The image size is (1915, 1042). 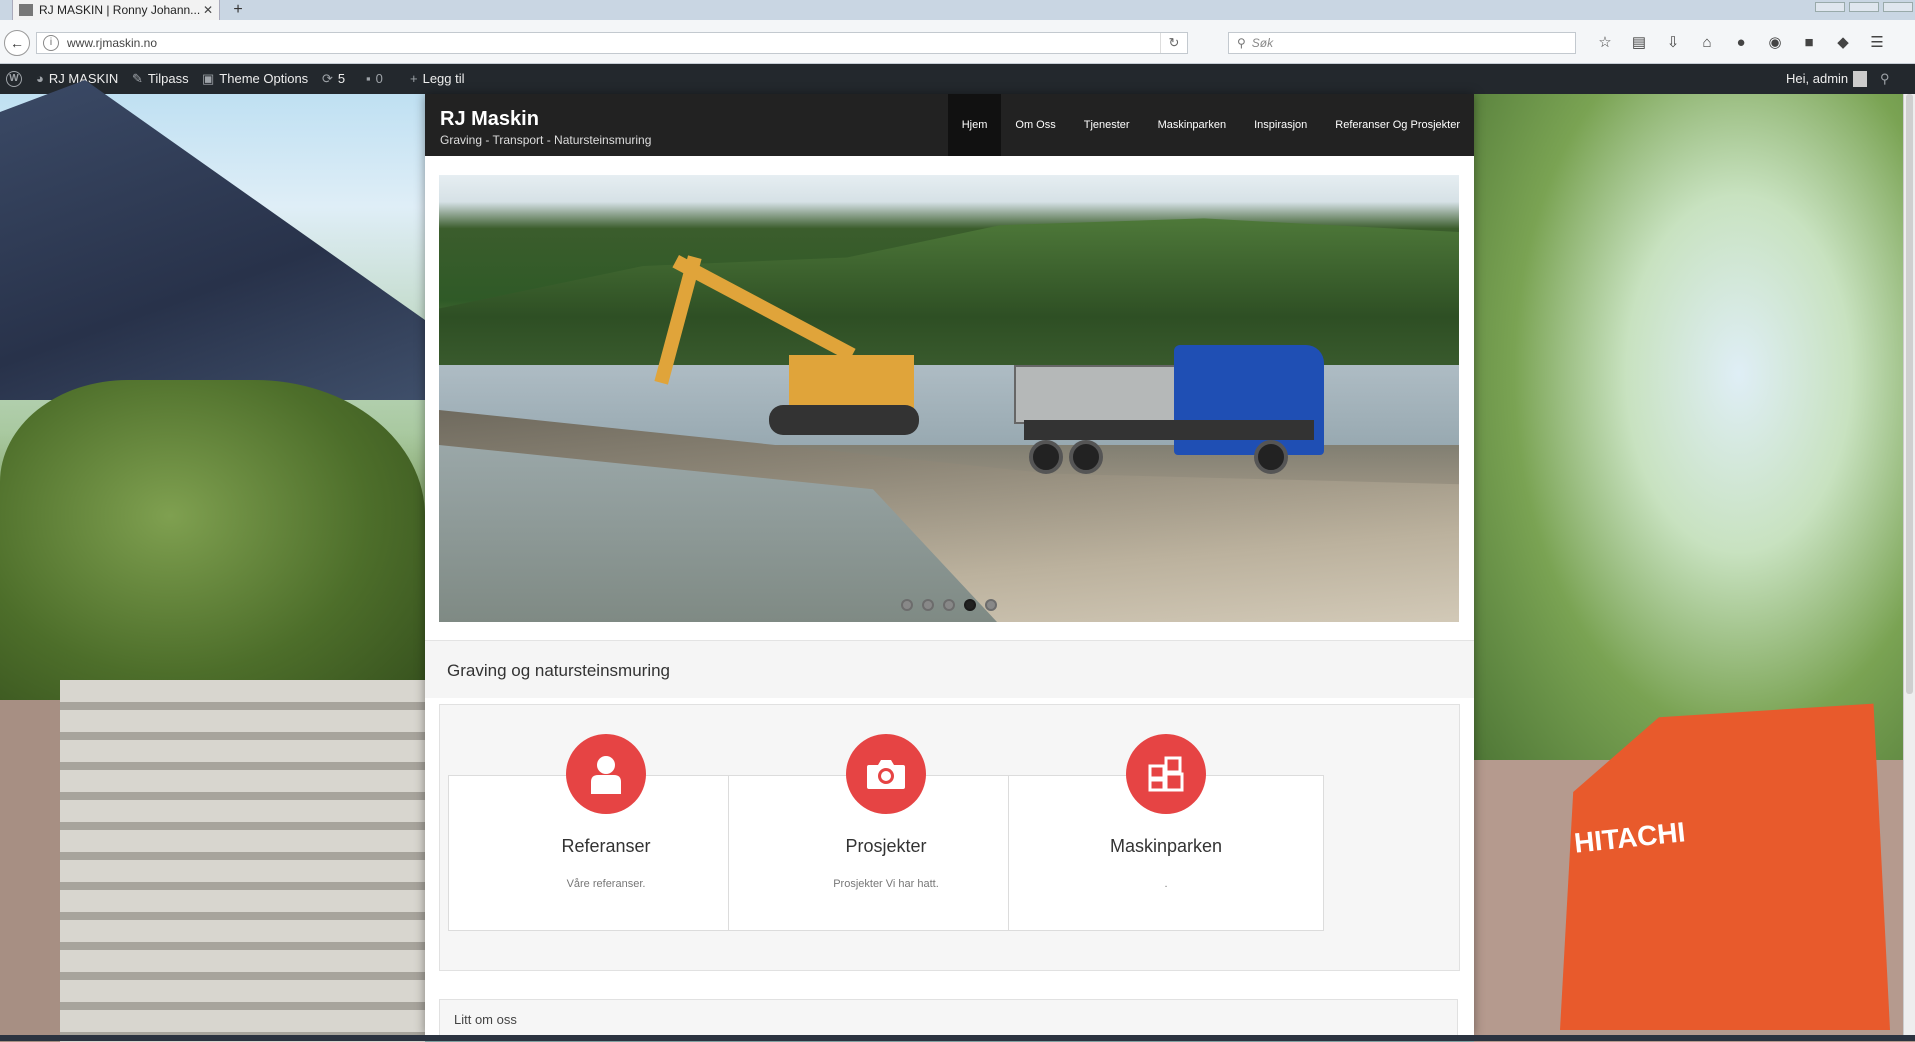 What do you see at coordinates (40, 78) in the screenshot?
I see `dashboard-icon: ◕` at bounding box center [40, 78].